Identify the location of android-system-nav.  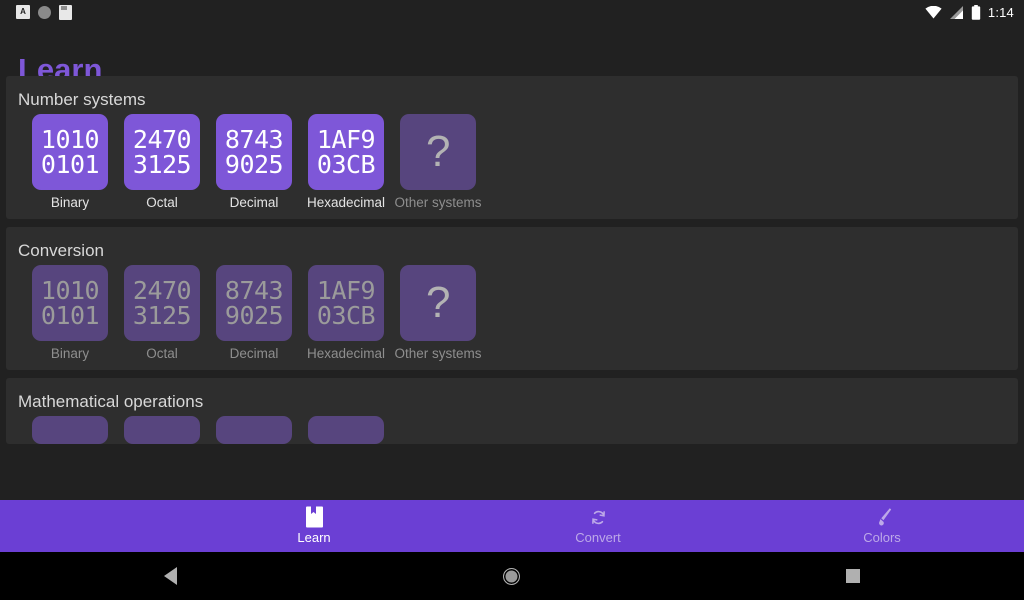
(512, 576).